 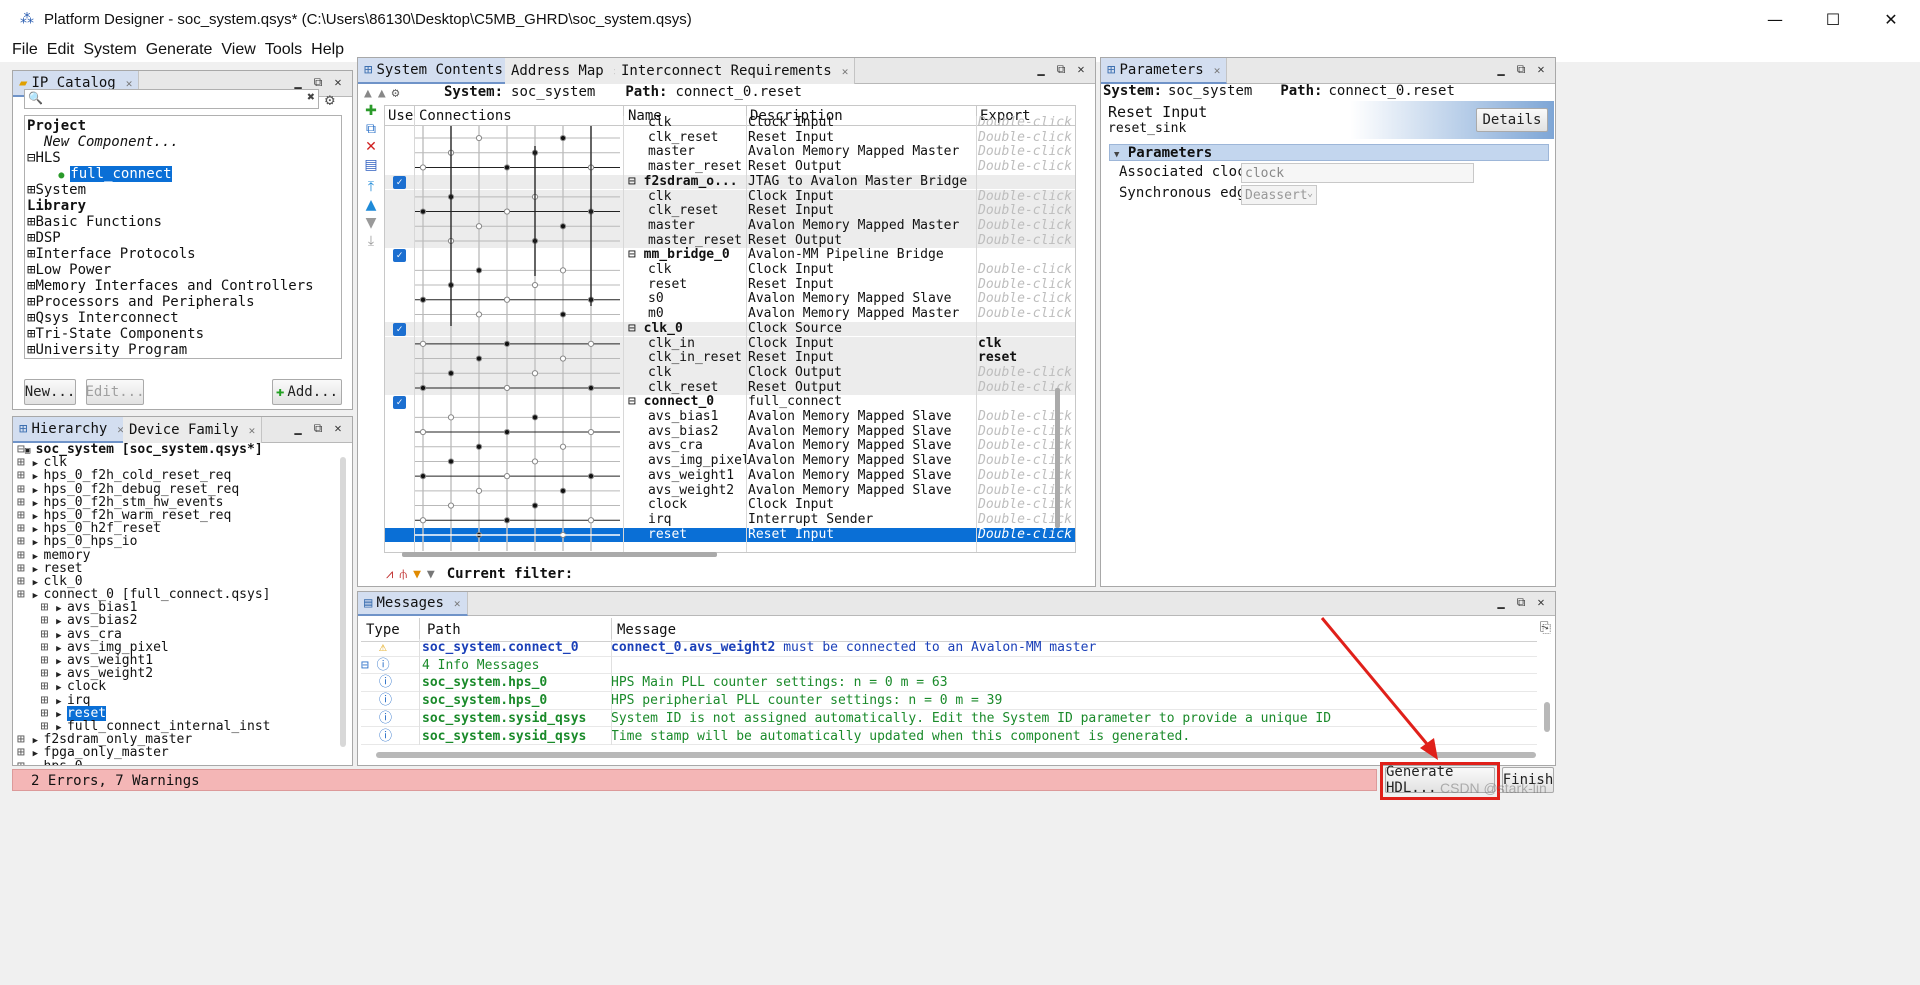 What do you see at coordinates (330, 99) in the screenshot?
I see `gear-icon: ⚙` at bounding box center [330, 99].